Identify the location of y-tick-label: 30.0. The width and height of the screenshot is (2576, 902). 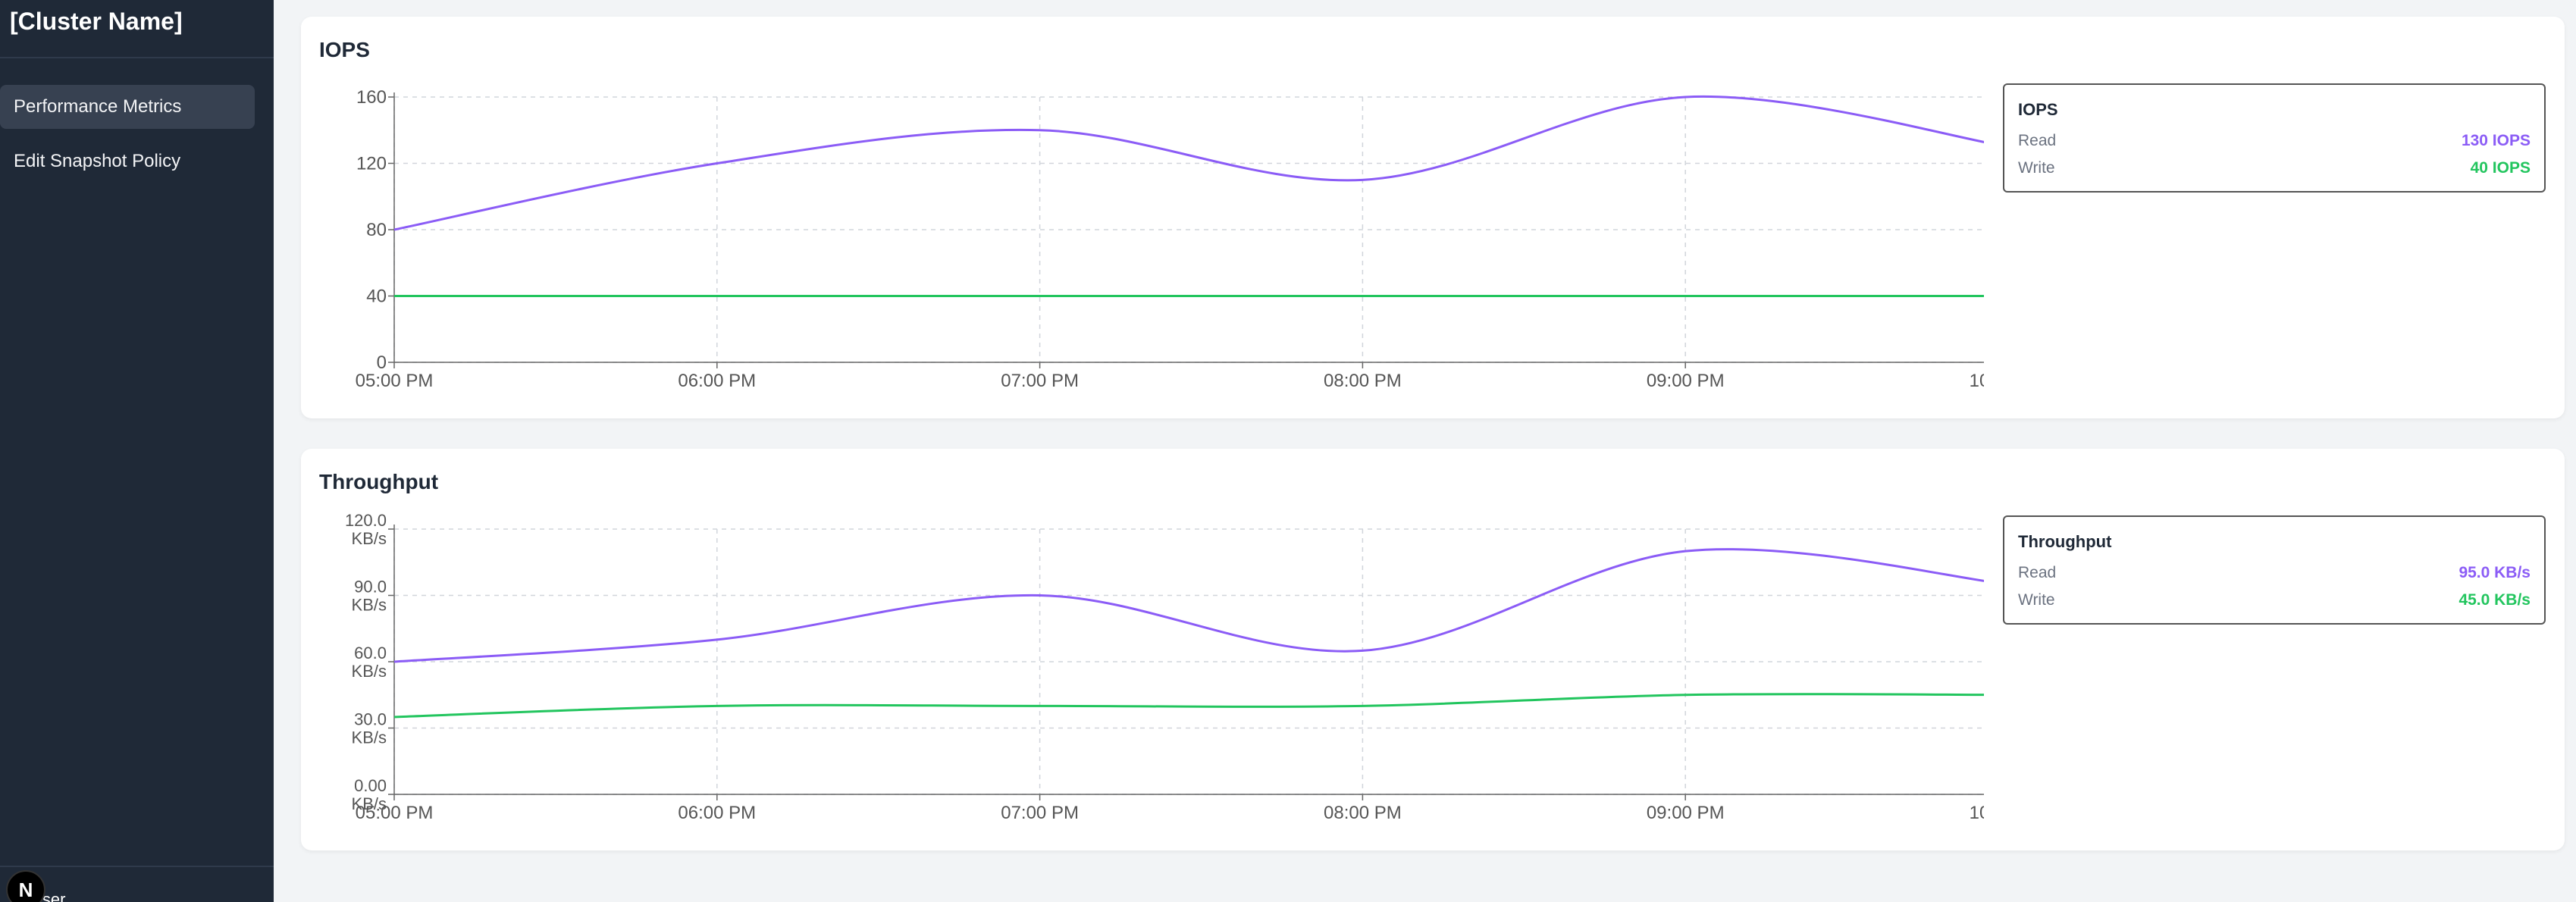
(371, 719).